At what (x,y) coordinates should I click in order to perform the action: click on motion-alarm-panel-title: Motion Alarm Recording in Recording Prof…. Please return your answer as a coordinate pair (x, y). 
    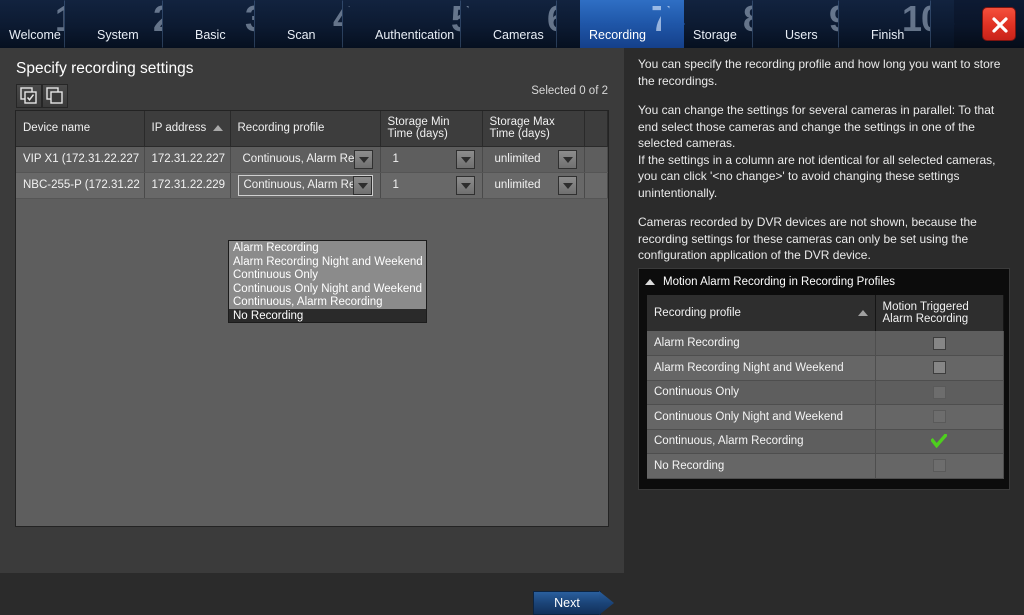
    Looking at the image, I should click on (779, 282).